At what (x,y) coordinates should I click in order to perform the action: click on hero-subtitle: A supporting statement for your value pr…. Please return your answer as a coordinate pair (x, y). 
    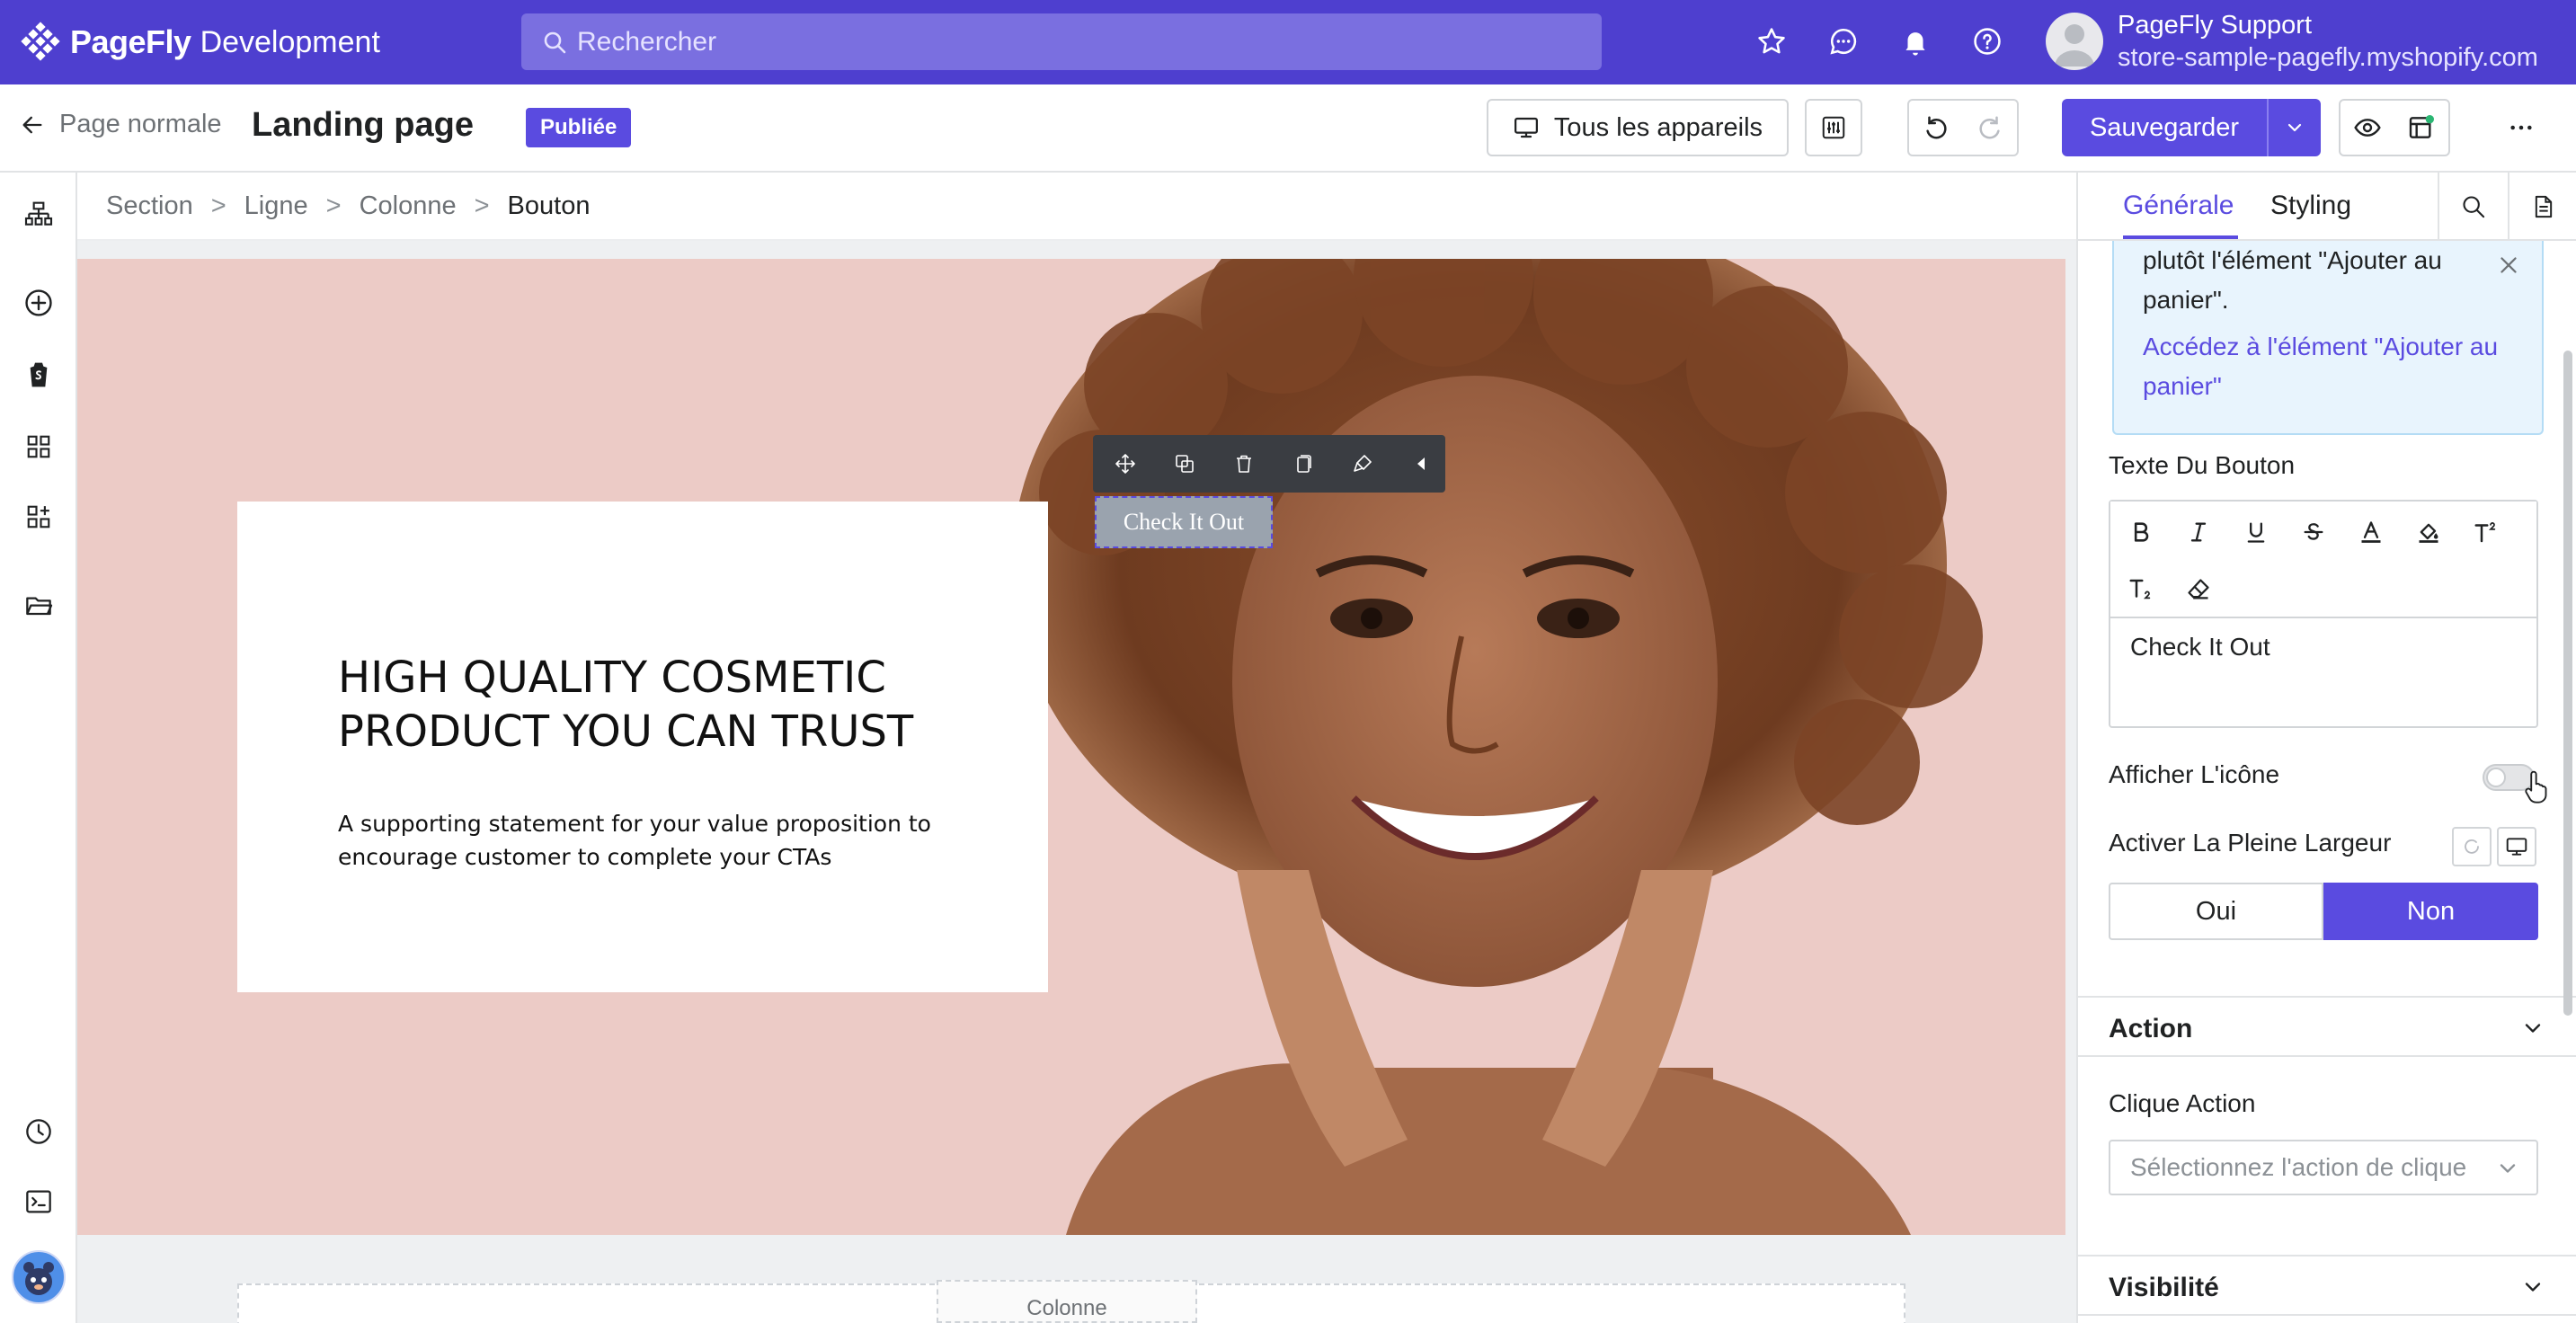
    Looking at the image, I should click on (661, 840).